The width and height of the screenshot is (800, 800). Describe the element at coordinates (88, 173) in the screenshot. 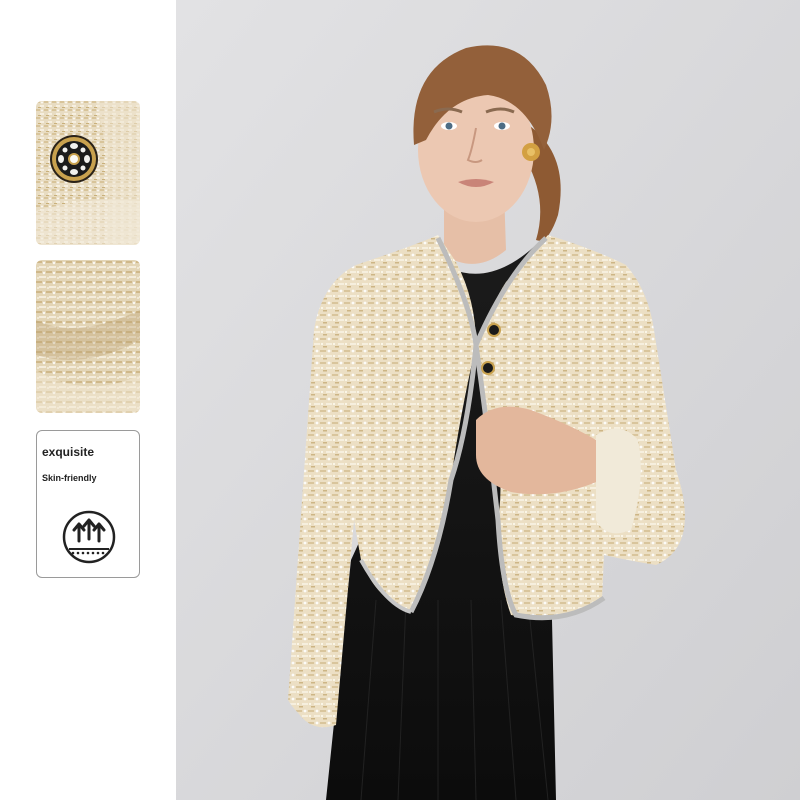

I see `button-closeup-thumbnail` at that location.